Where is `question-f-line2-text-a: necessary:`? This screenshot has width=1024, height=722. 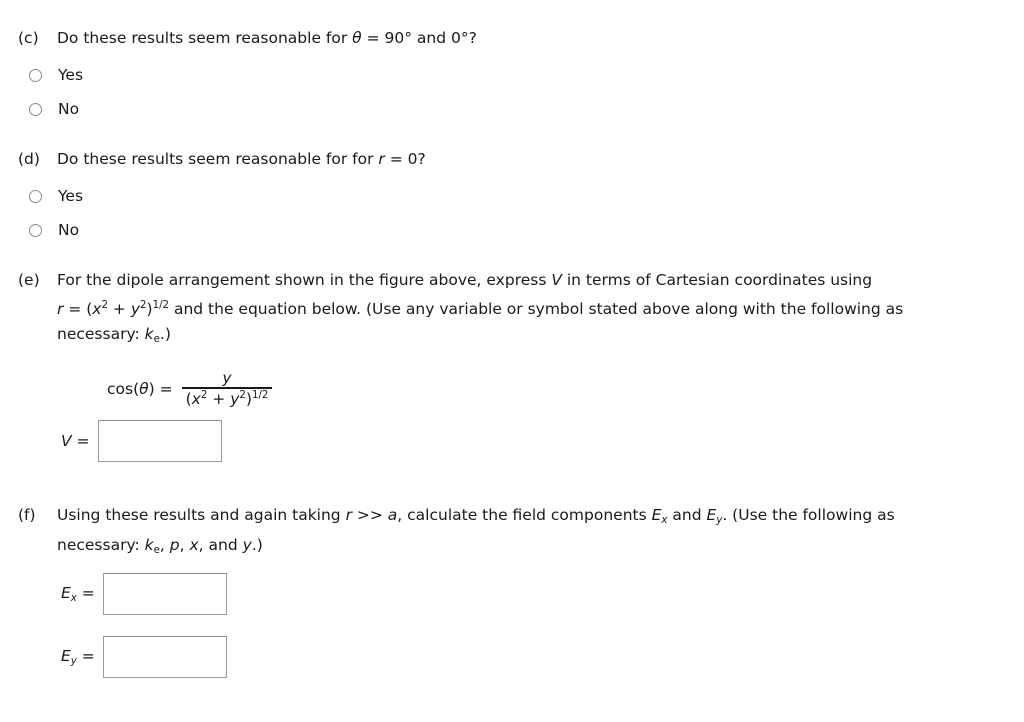 question-f-line2-text-a: necessary: is located at coordinates (101, 544).